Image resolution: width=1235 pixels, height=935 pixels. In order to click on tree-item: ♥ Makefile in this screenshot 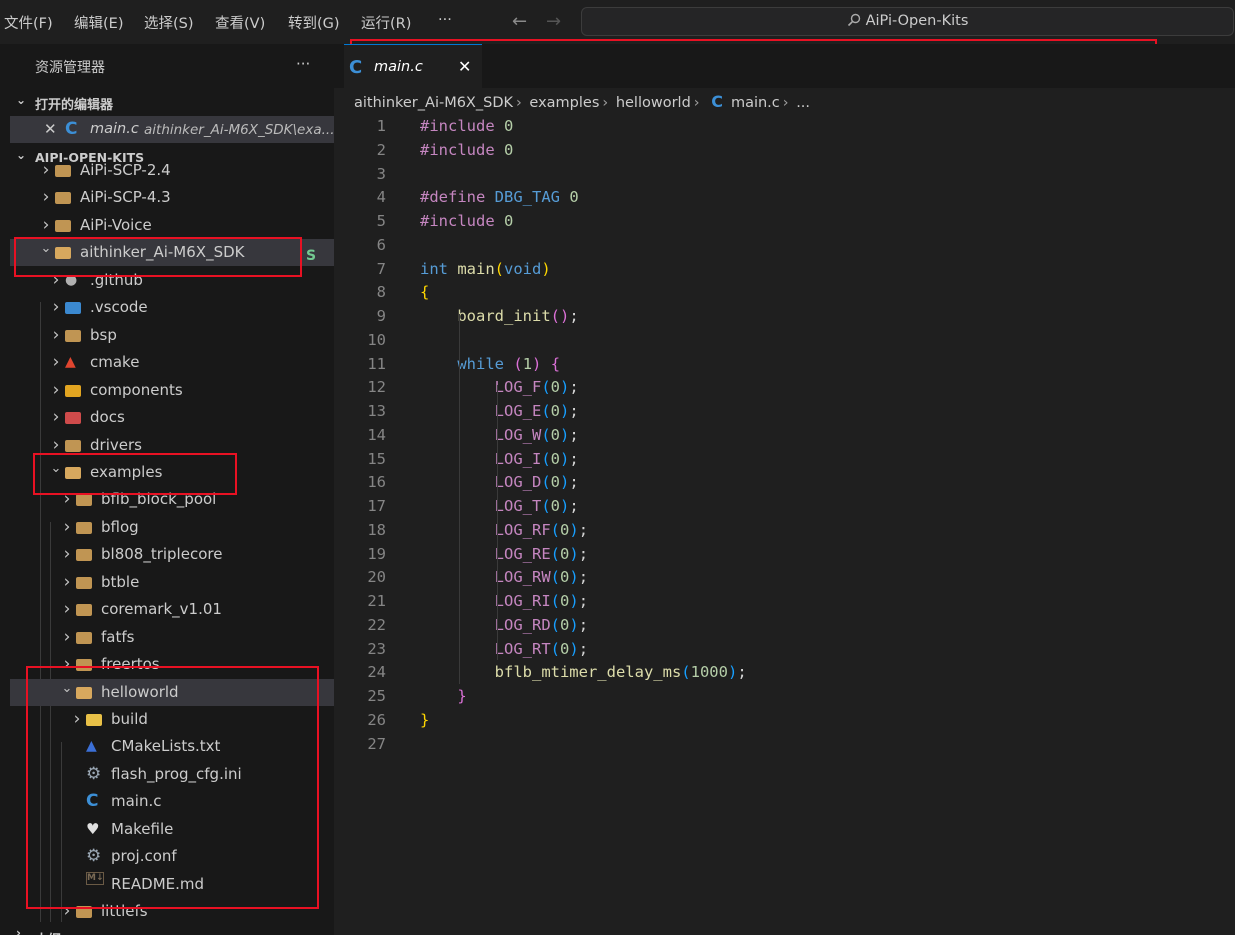, I will do `click(172, 829)`.